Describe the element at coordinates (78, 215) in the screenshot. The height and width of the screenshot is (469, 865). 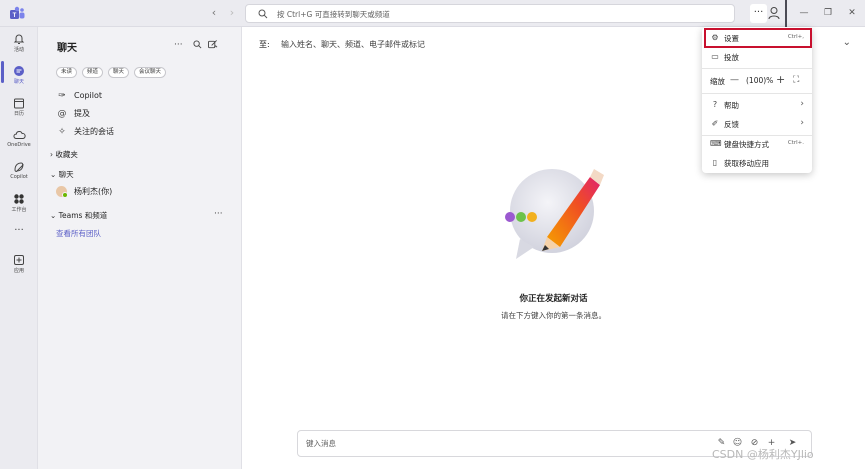
I see `section-teams: ⌄ Teams 和频道` at that location.